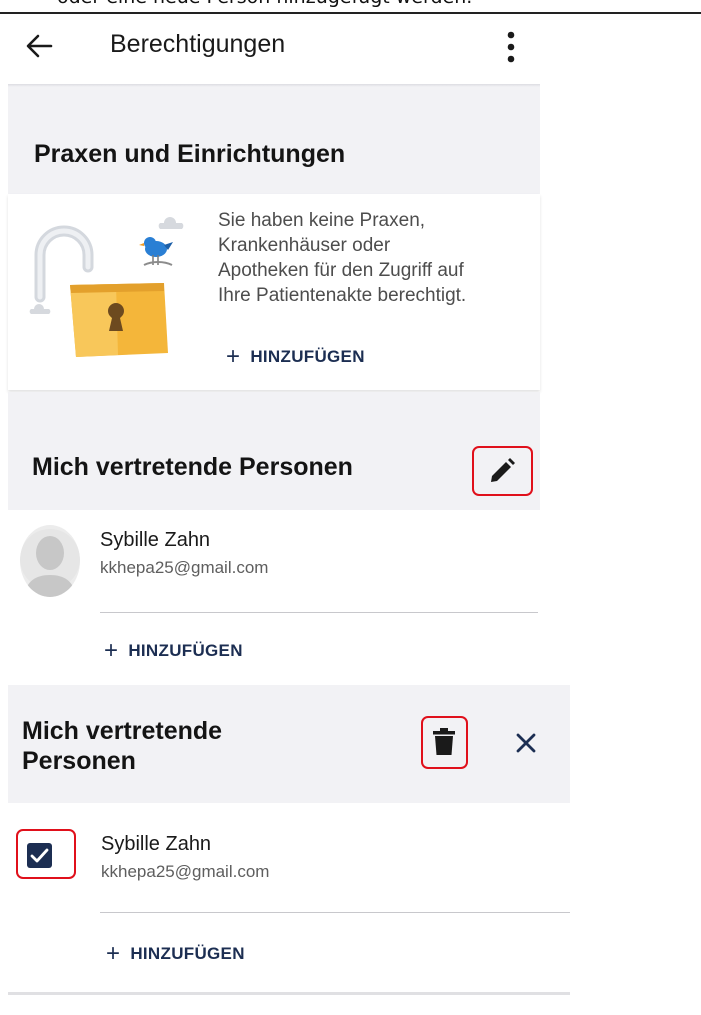 The width and height of the screenshot is (701, 1015). I want to click on representatives-edit-title: Mich vertretende Personen, so click(122, 746).